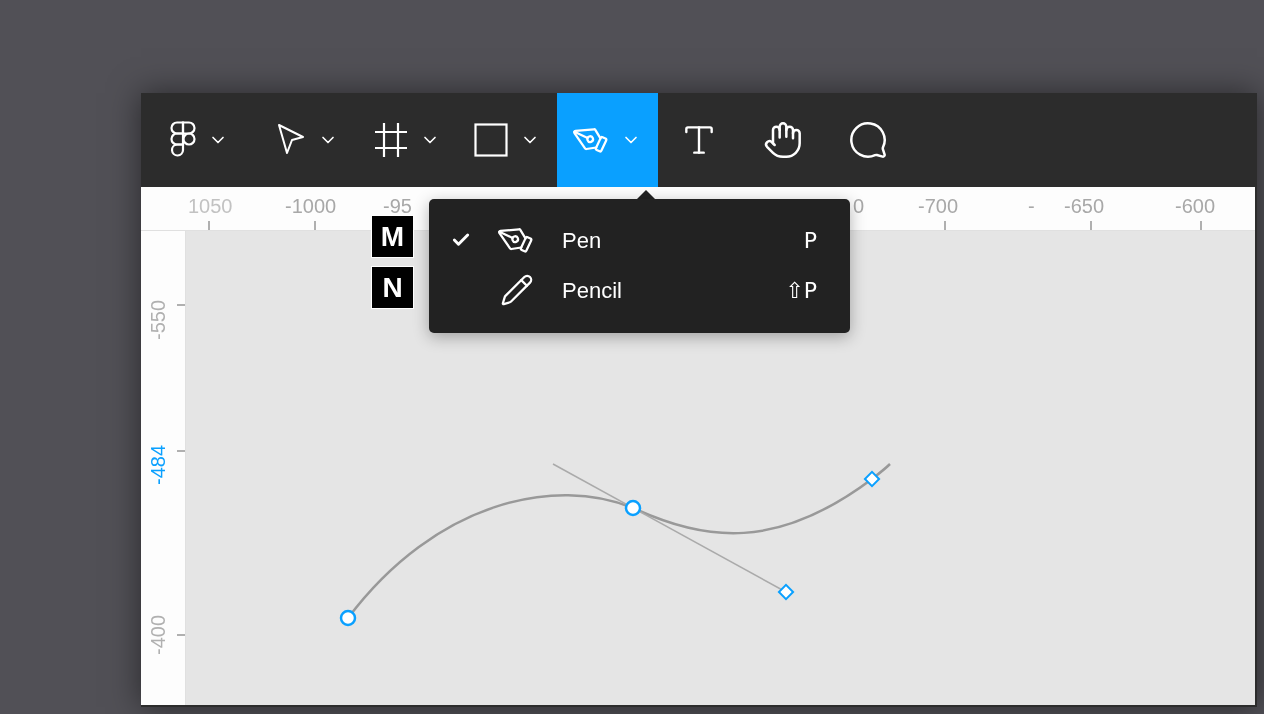  Describe the element at coordinates (158, 635) in the screenshot. I see `ruler-label: -400` at that location.